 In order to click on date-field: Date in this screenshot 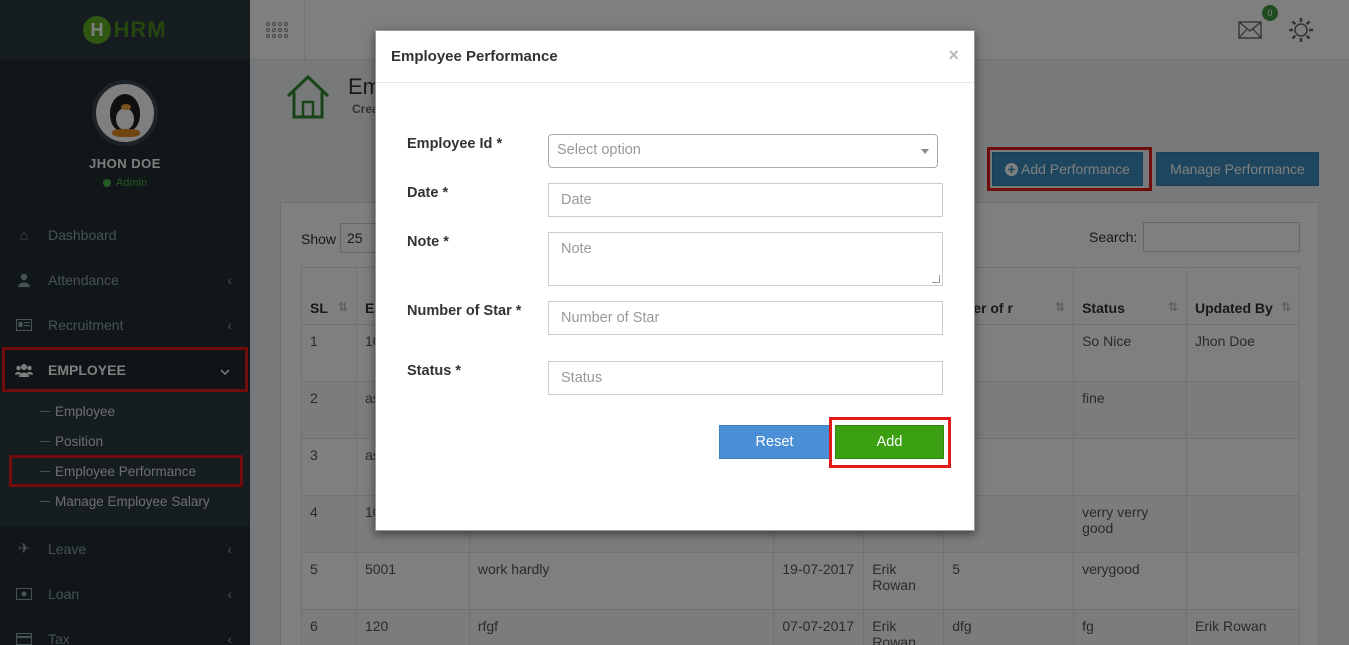, I will do `click(745, 200)`.